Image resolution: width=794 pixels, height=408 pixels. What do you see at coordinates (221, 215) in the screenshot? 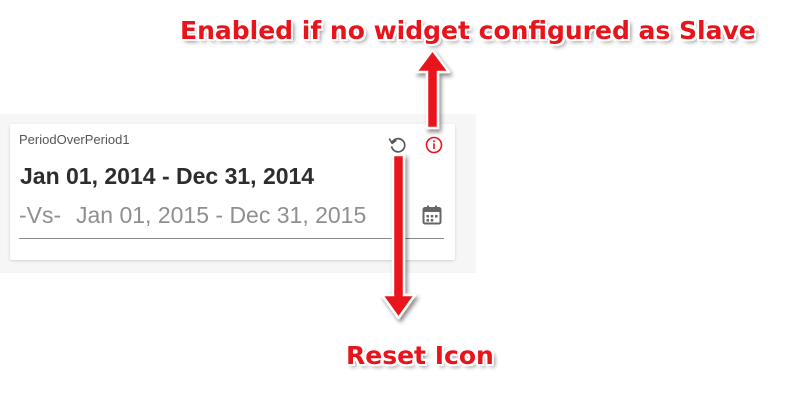
I see `comparison-date-range: Jan 01, 2015 - Dec 31, 2015` at bounding box center [221, 215].